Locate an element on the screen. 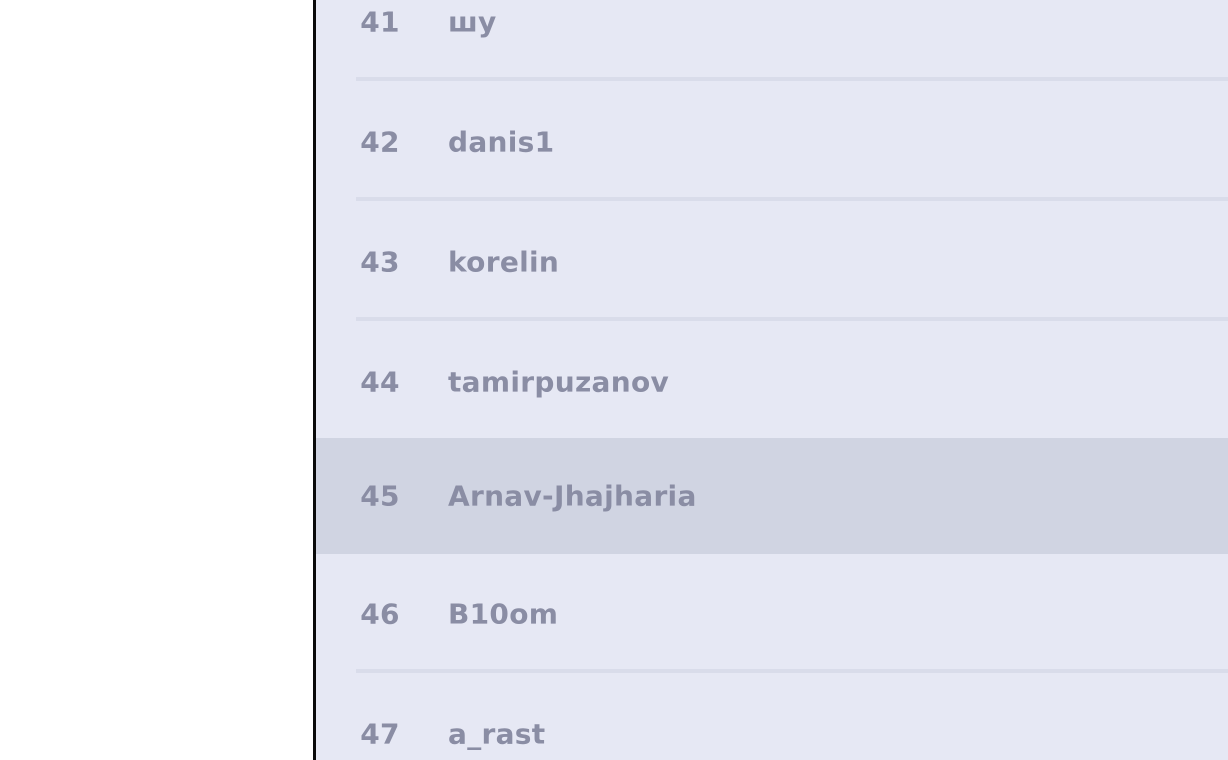 The width and height of the screenshot is (1228, 760). username: tamirpuzanov is located at coordinates (558, 382).